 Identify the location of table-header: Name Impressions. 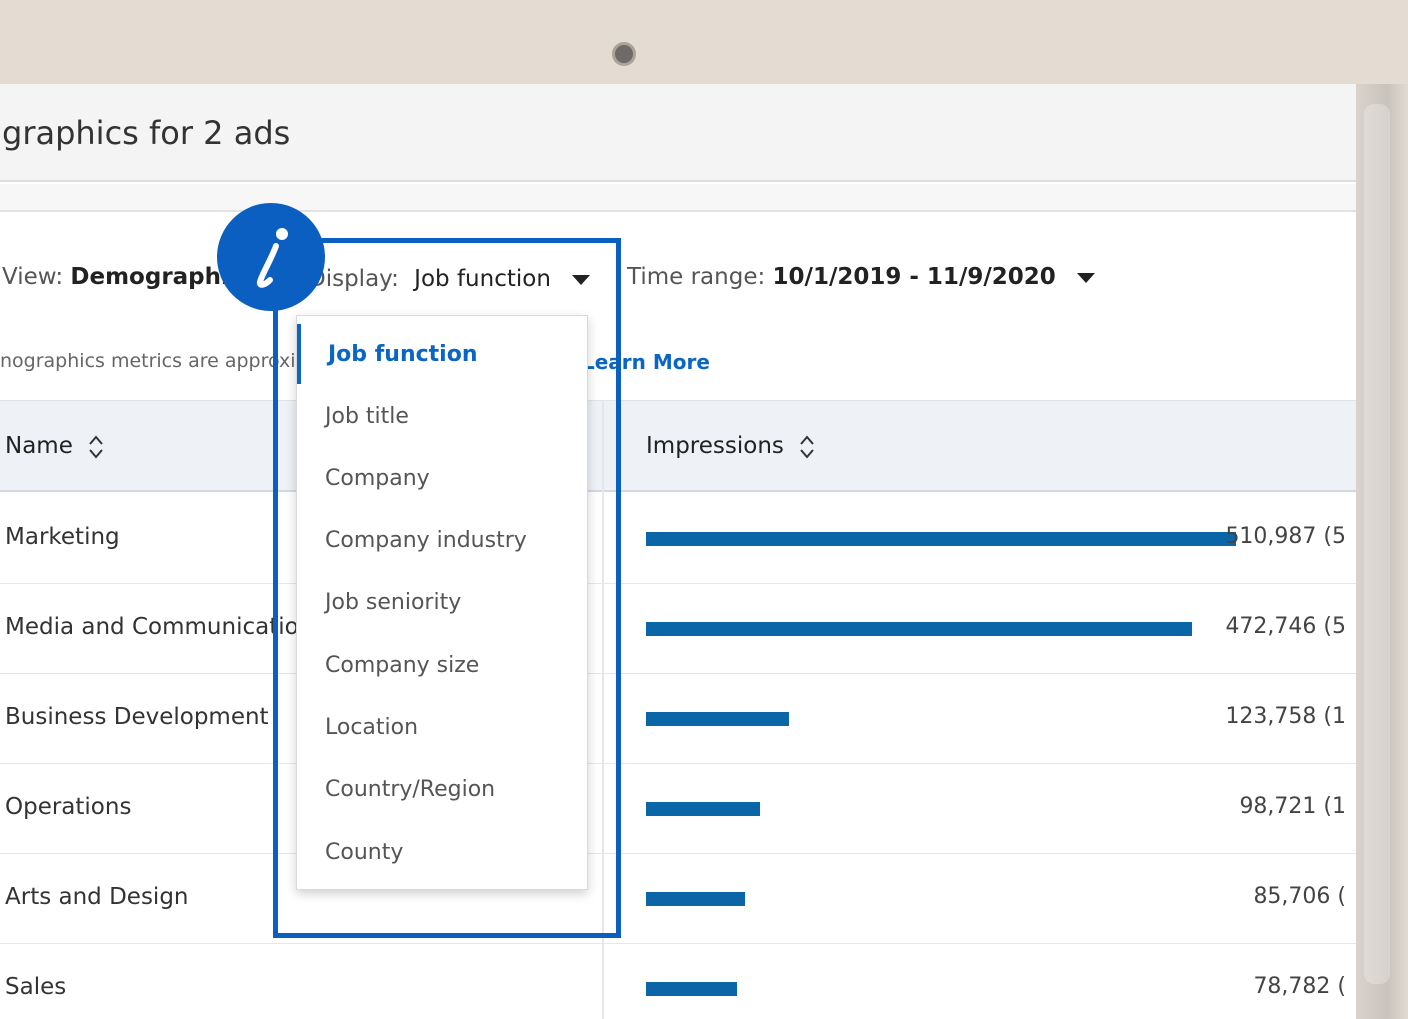
(678, 446).